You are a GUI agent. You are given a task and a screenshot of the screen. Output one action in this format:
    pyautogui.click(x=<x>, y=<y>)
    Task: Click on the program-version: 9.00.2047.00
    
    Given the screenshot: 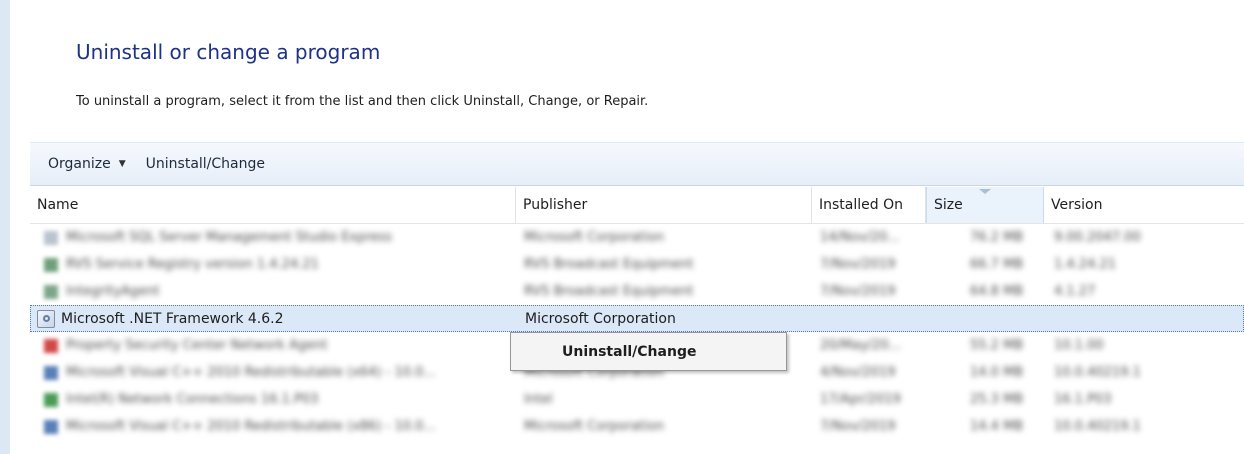 What is the action you would take?
    pyautogui.click(x=1097, y=237)
    